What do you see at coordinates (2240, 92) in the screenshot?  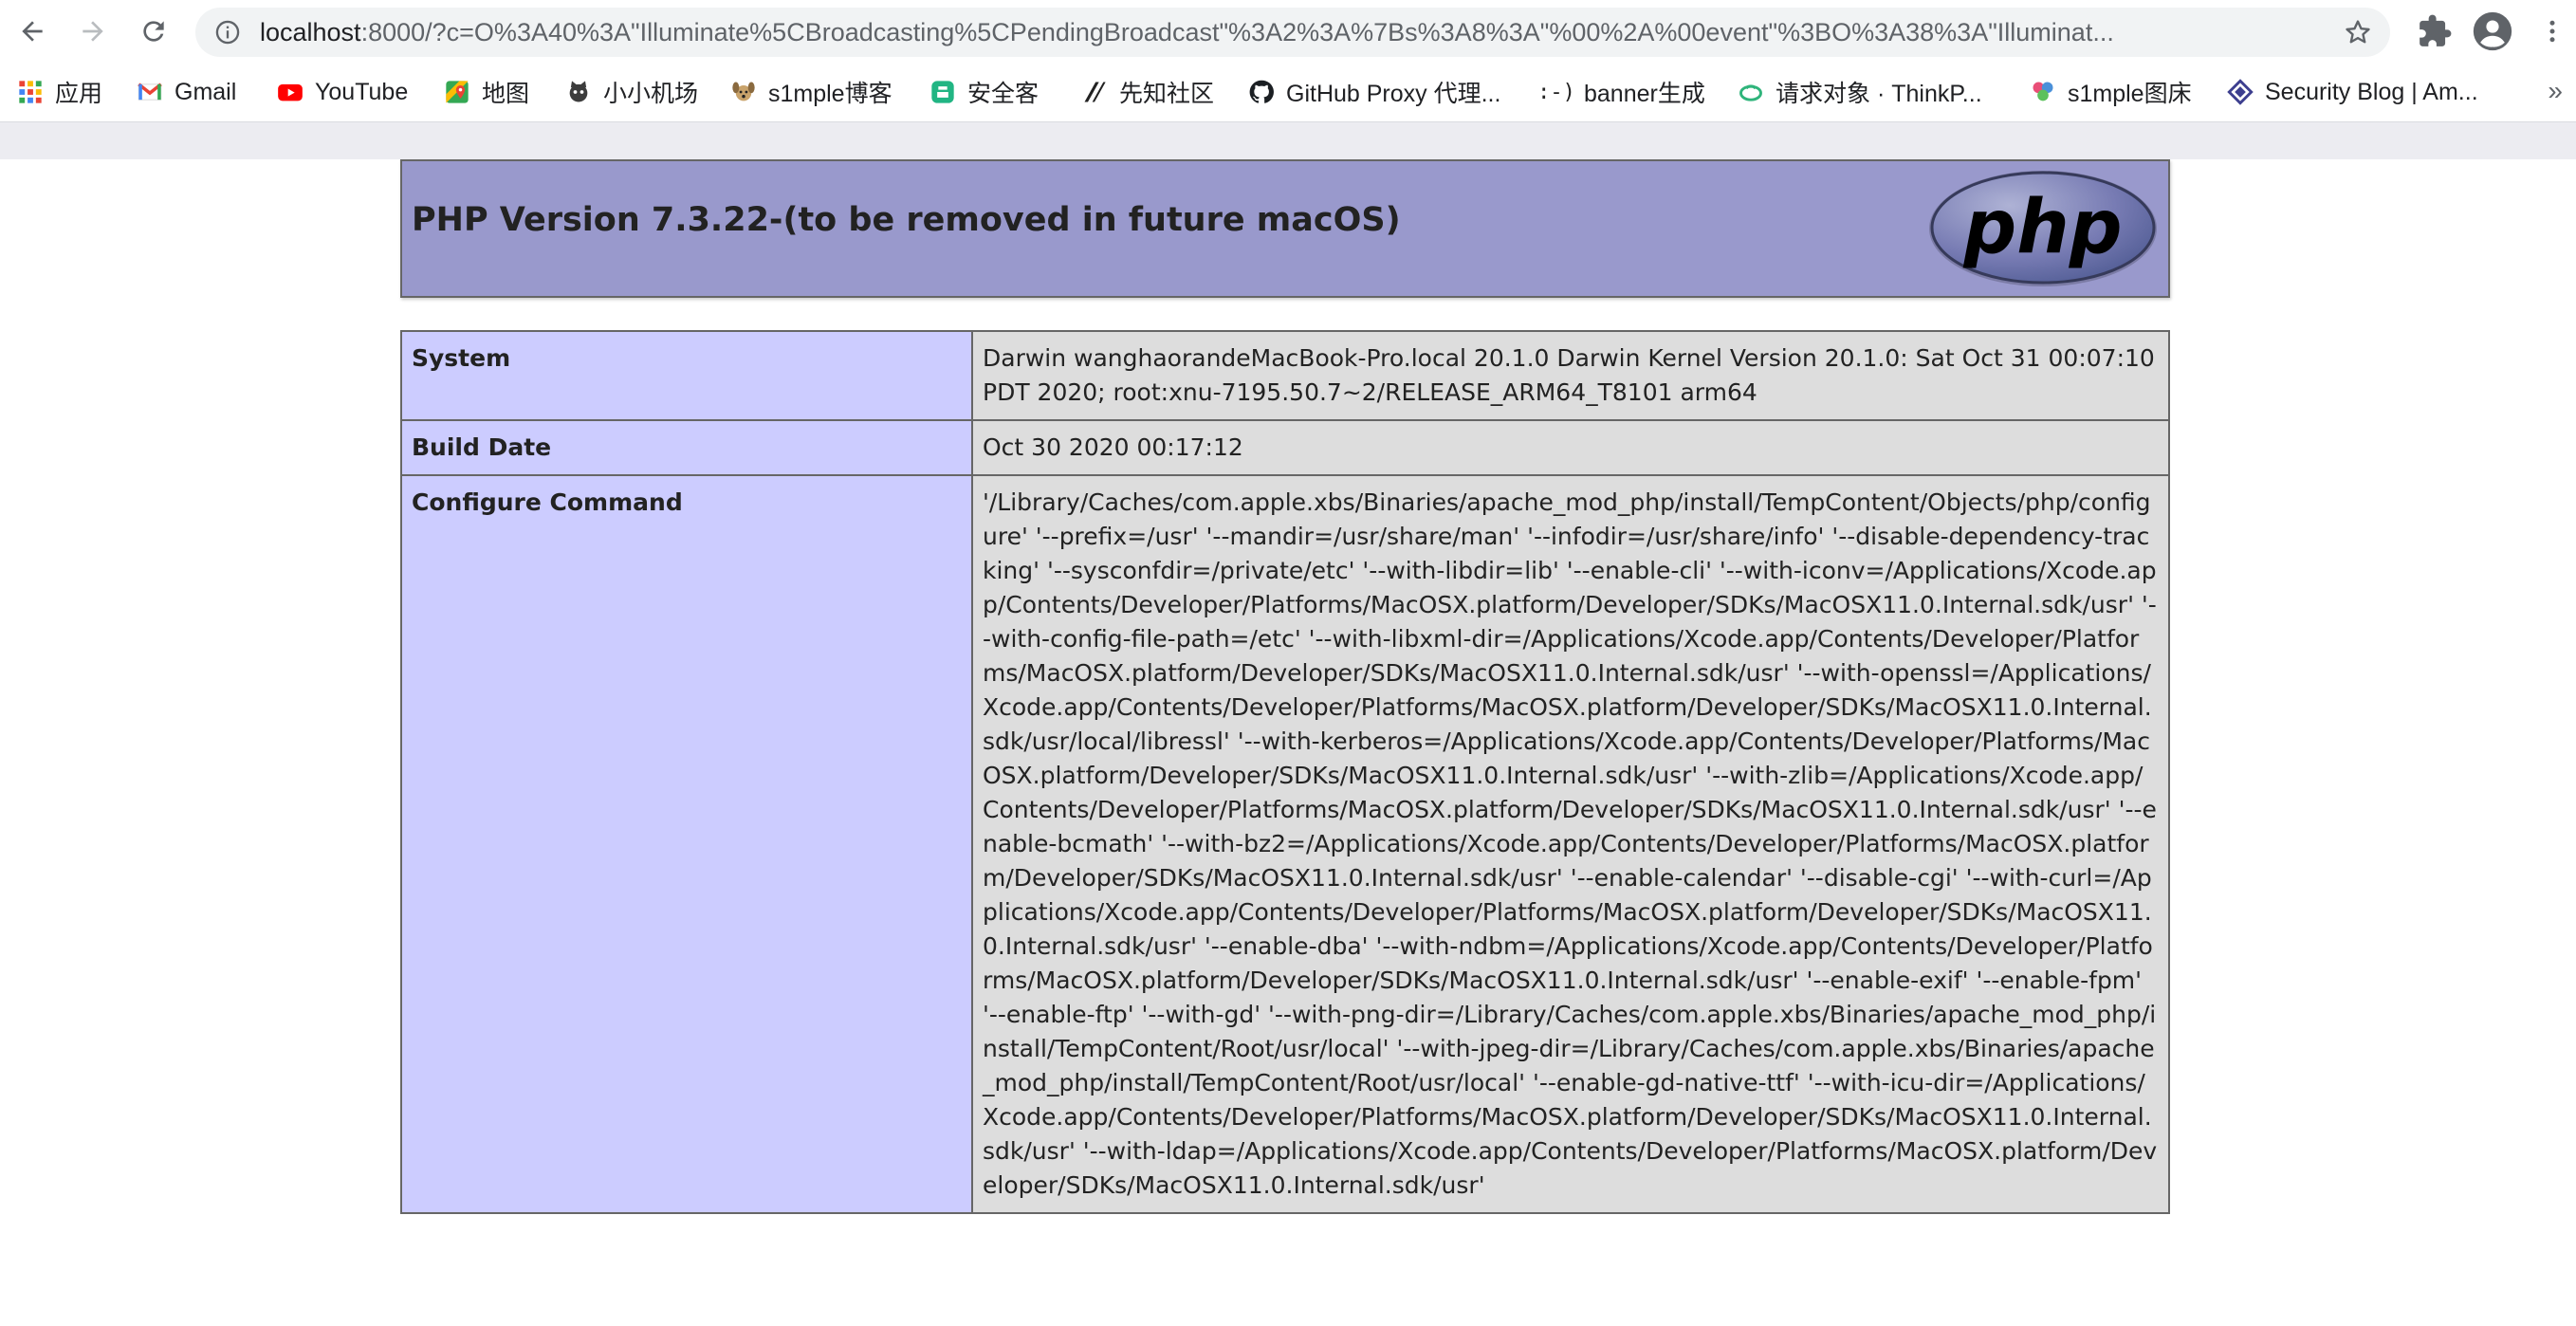 I see `diamond-icon` at bounding box center [2240, 92].